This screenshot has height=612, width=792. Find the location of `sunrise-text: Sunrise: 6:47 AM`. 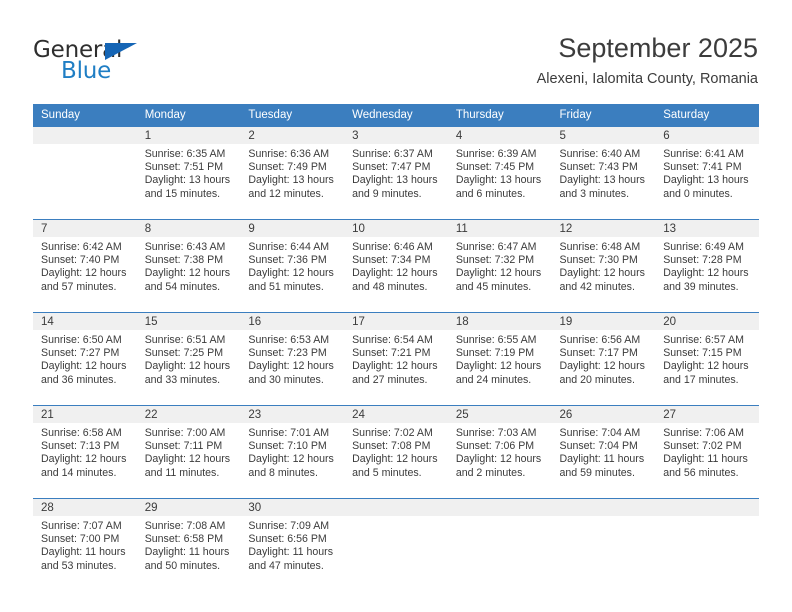

sunrise-text: Sunrise: 6:47 AM is located at coordinates (496, 247).